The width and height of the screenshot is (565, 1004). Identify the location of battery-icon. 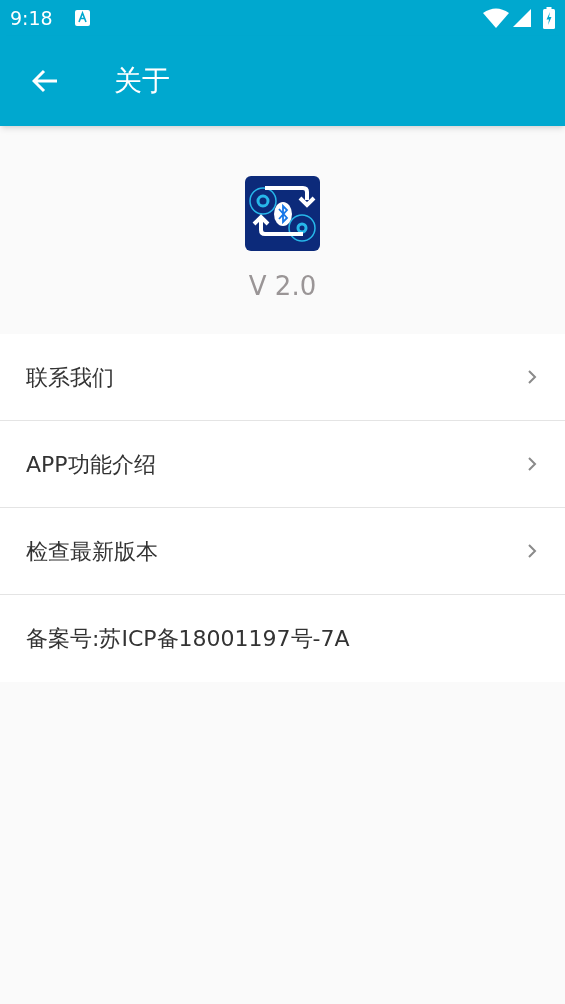
(549, 18).